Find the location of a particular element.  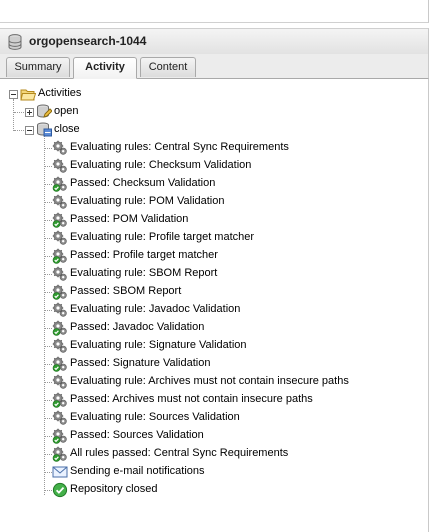

tree-node-activity-event: Passed: POM Validation is located at coordinates (210, 220).